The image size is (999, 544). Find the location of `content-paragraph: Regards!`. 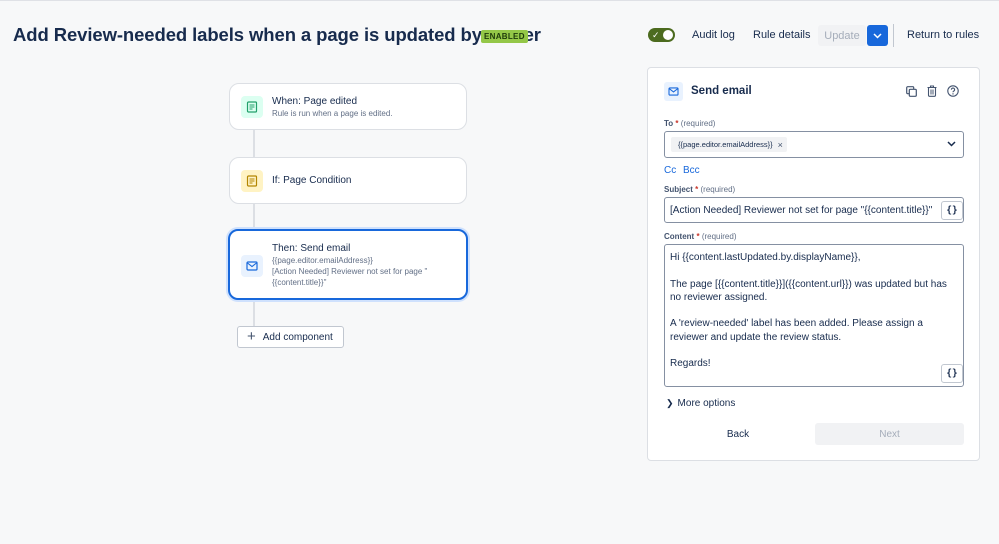

content-paragraph: Regards! is located at coordinates (690, 364).